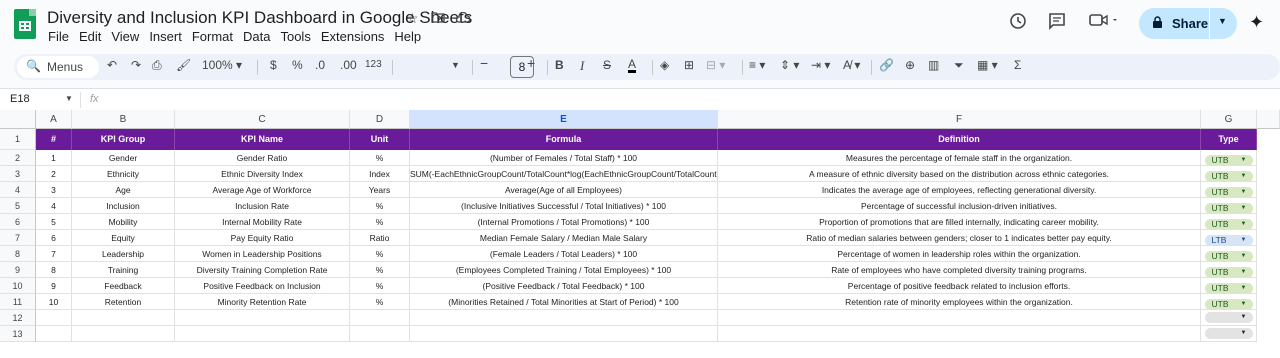 The width and height of the screenshot is (1280, 358). What do you see at coordinates (1229, 119) in the screenshot?
I see `column-header-g: G` at bounding box center [1229, 119].